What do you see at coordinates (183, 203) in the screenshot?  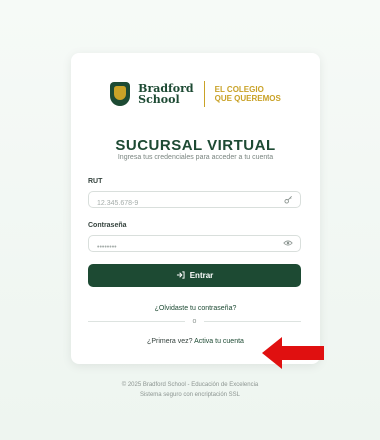 I see `rut-input` at bounding box center [183, 203].